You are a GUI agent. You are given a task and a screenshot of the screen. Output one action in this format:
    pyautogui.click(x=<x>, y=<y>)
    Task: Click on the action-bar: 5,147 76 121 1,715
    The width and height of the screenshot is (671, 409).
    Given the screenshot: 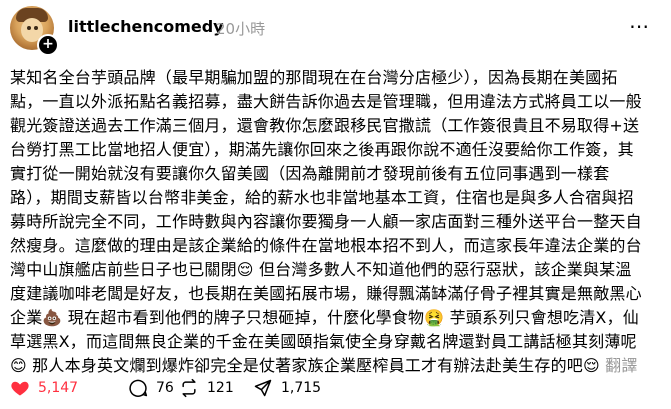 What is the action you would take?
    pyautogui.click(x=330, y=390)
    